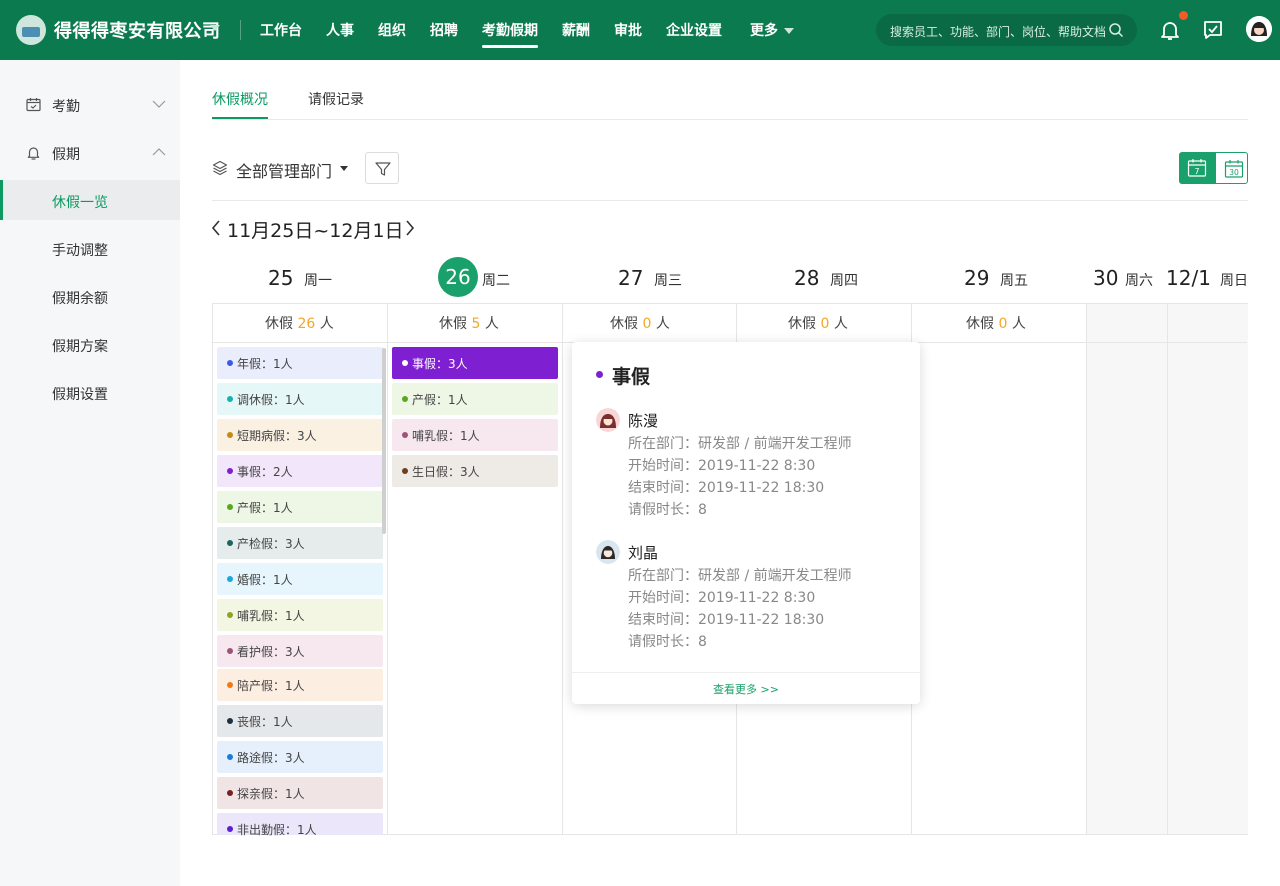 This screenshot has height=886, width=1280. I want to click on leave-type-item: 年假：1人, so click(300, 363).